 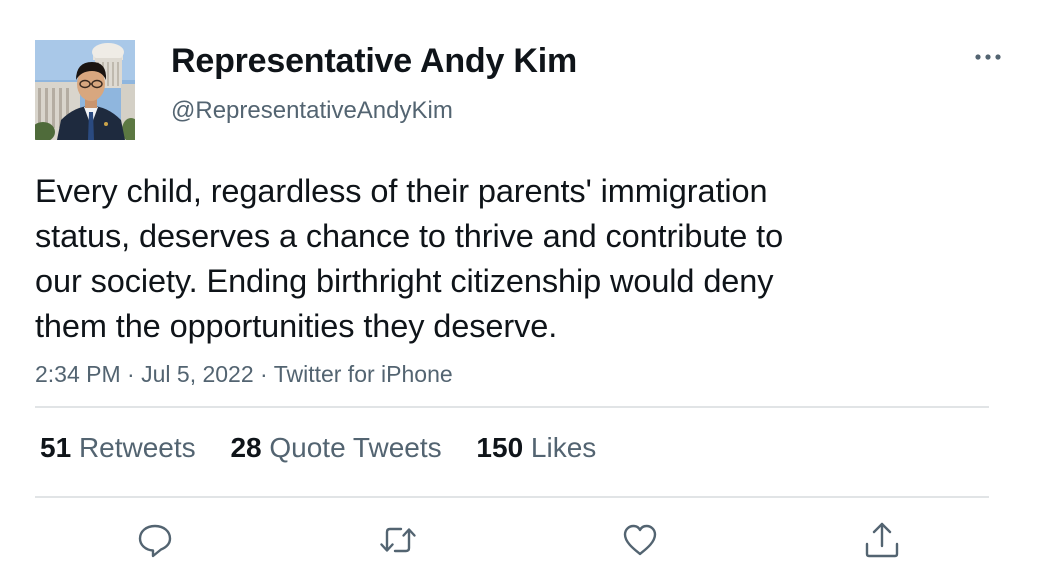 I want to click on likes-stat: 150 Likes, so click(x=536, y=448).